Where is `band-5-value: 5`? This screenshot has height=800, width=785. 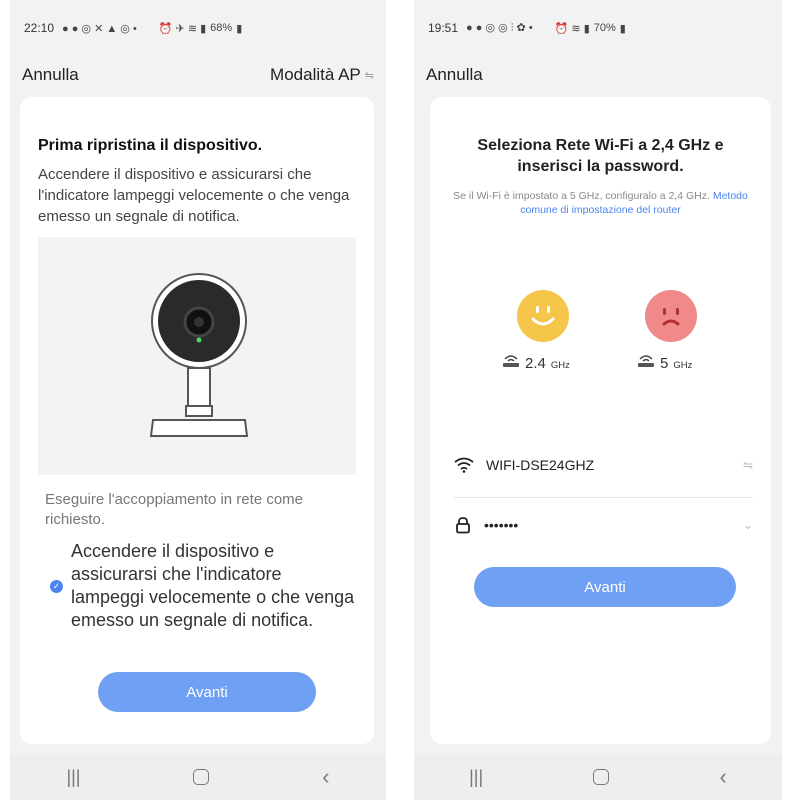 band-5-value: 5 is located at coordinates (664, 363).